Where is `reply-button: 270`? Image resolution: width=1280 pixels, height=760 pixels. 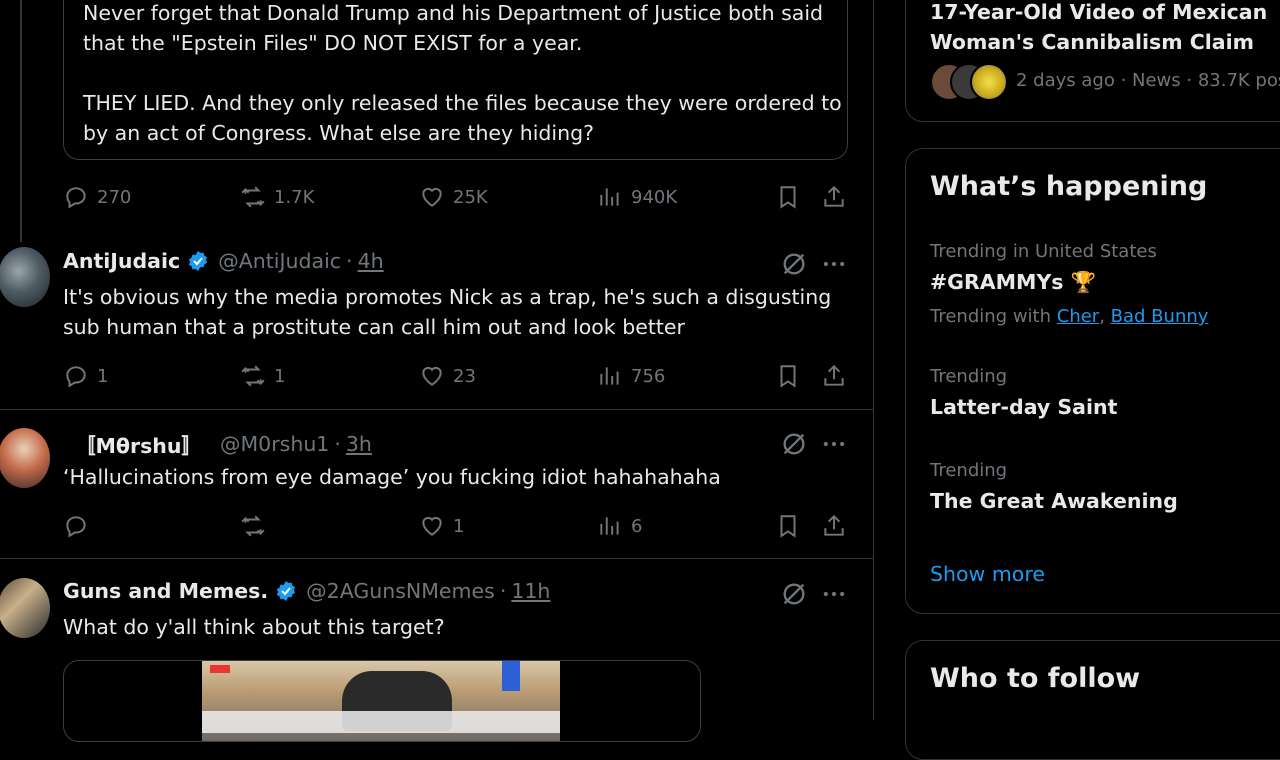
reply-button: 270 is located at coordinates (97, 197).